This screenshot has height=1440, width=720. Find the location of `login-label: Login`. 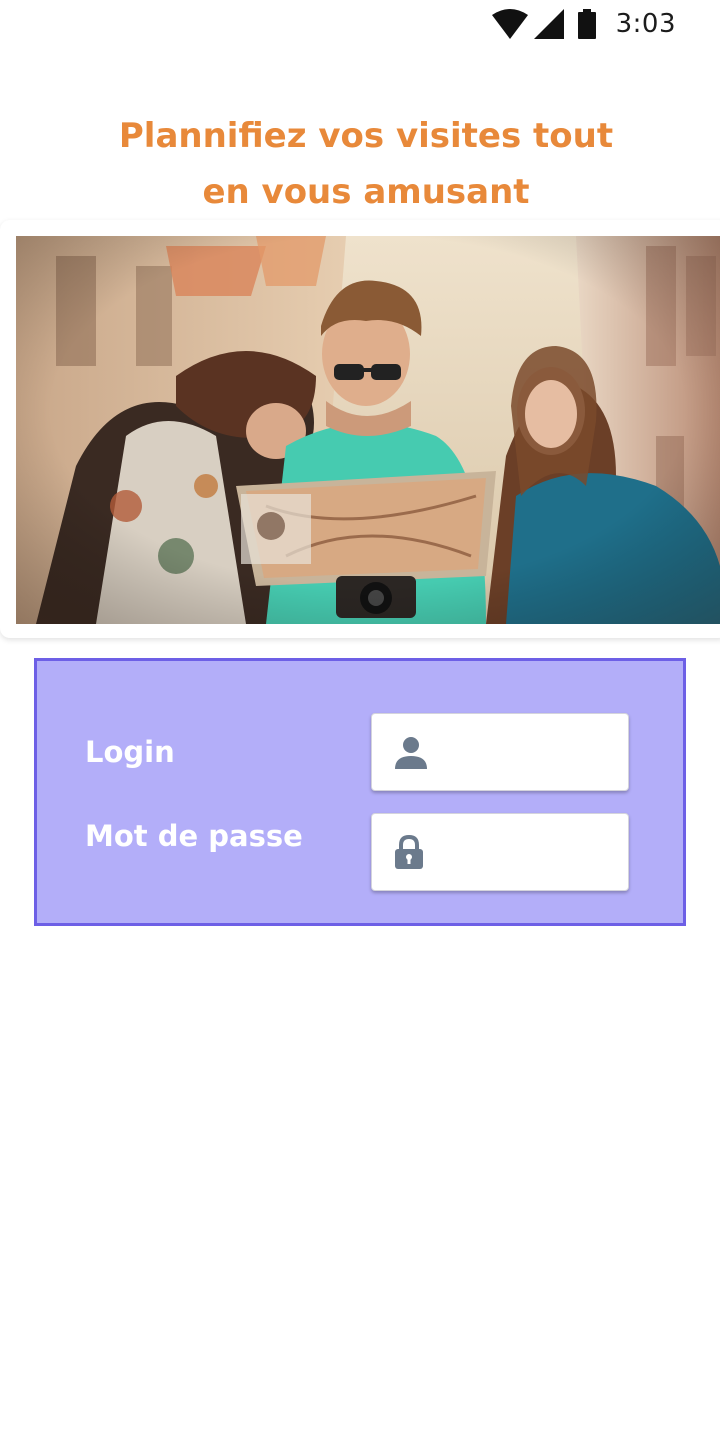

login-label: Login is located at coordinates (130, 752).